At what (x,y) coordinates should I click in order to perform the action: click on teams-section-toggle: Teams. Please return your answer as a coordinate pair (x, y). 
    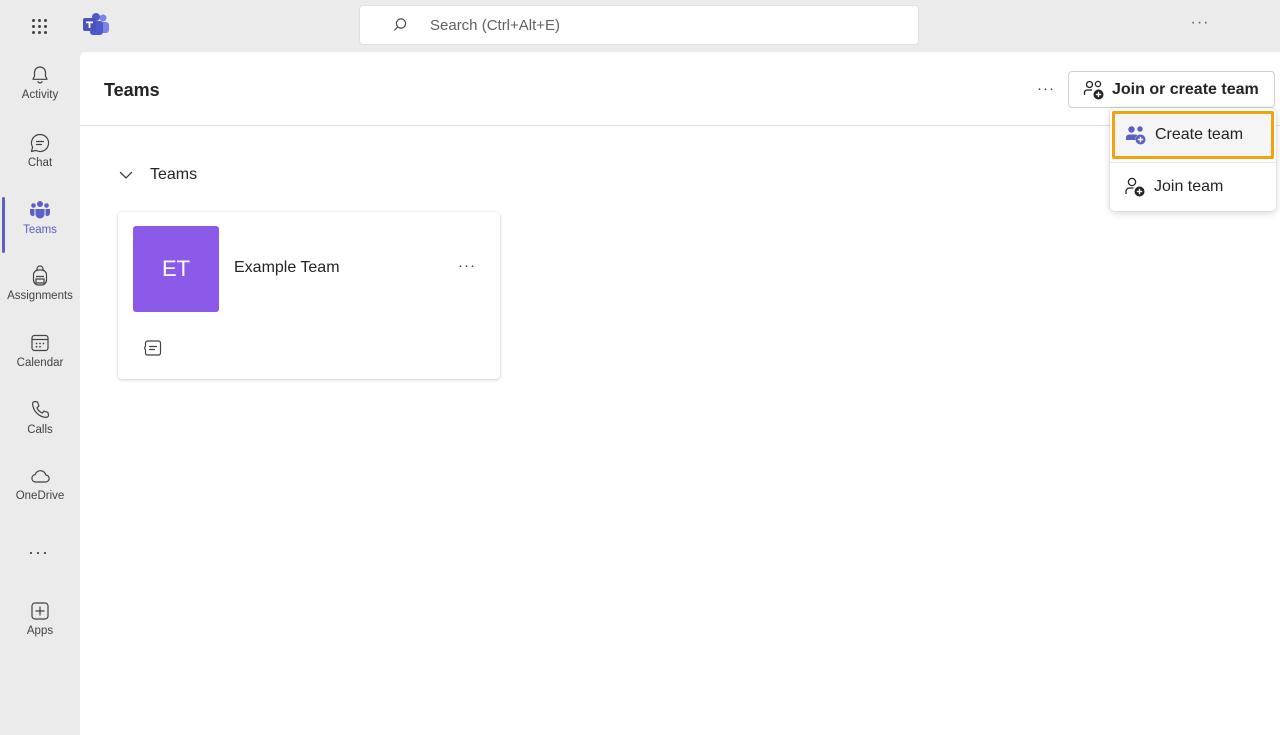
    Looking at the image, I should click on (157, 175).